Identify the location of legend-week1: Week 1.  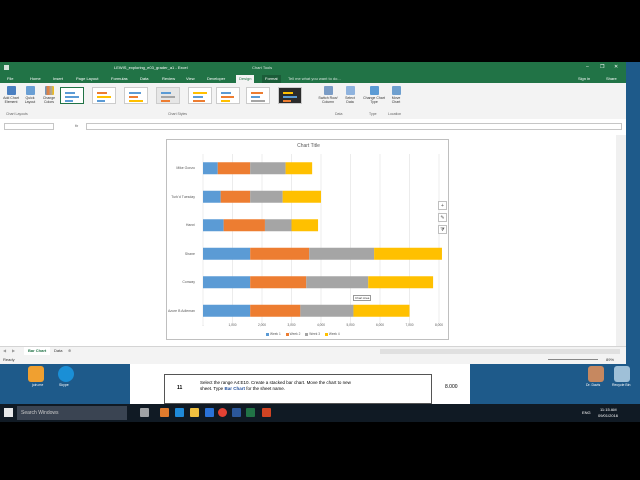
(275, 334).